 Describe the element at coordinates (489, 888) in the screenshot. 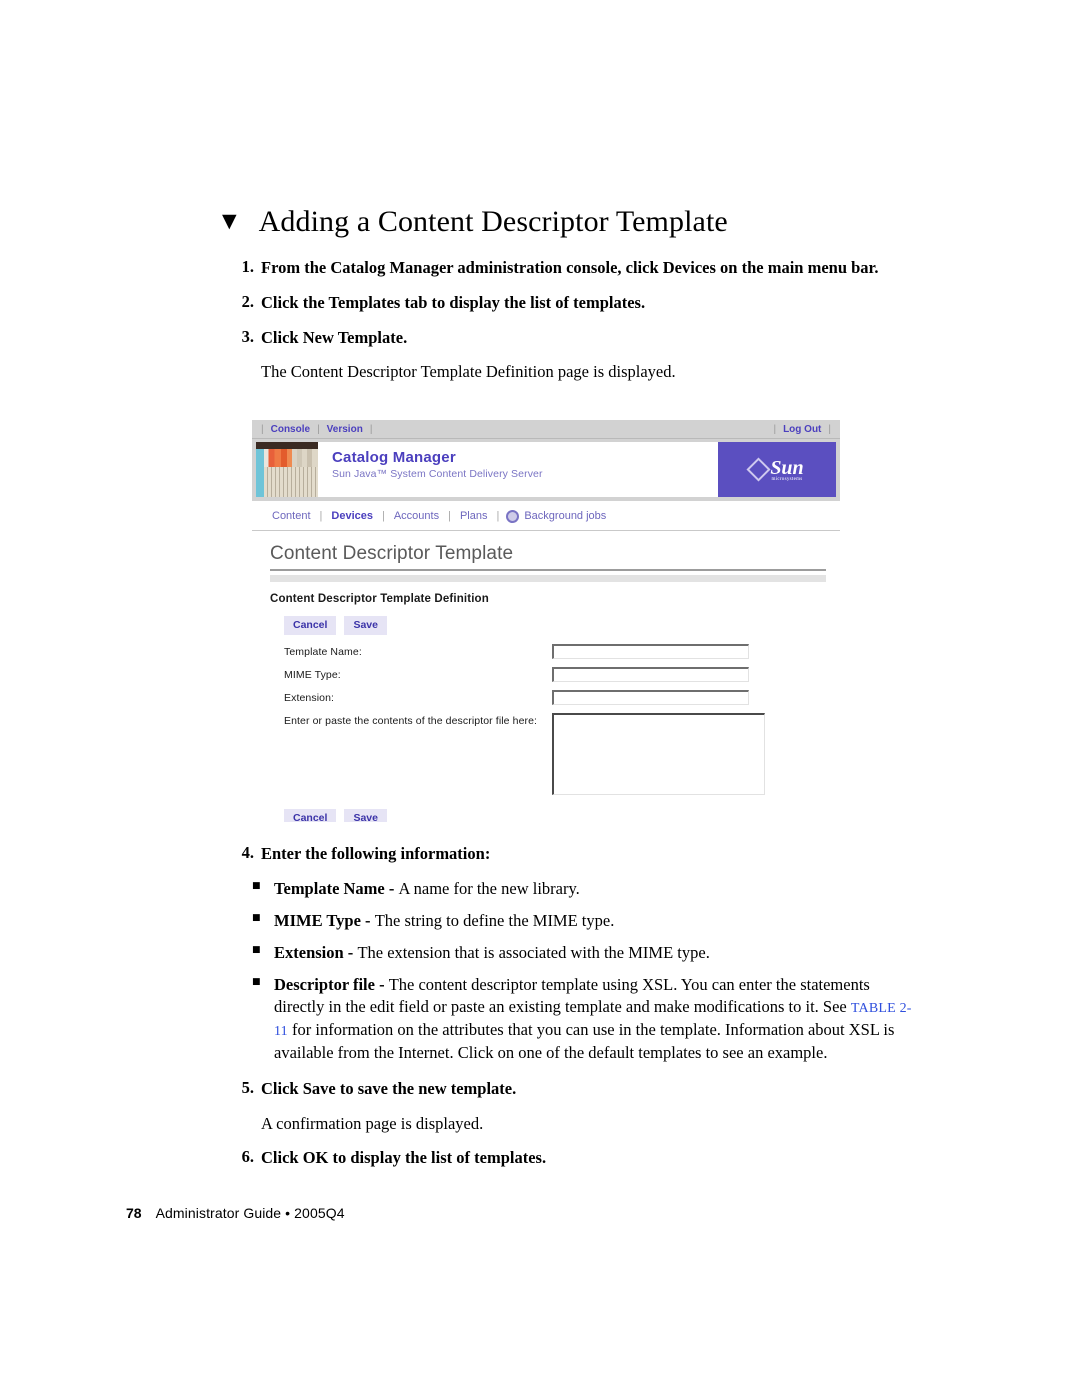

I see `bullet-description: A name for the new library.` at that location.